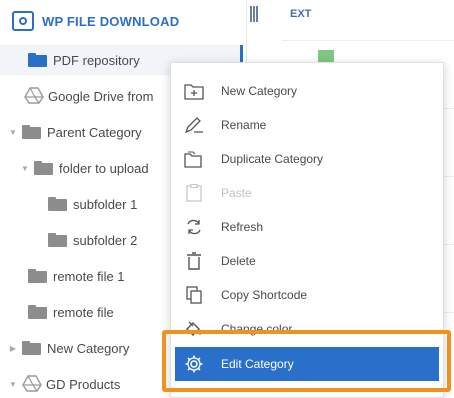 The image size is (454, 398). Describe the element at coordinates (111, 21) in the screenshot. I see `brand-title: WP FILE DOWNLOAD` at that location.